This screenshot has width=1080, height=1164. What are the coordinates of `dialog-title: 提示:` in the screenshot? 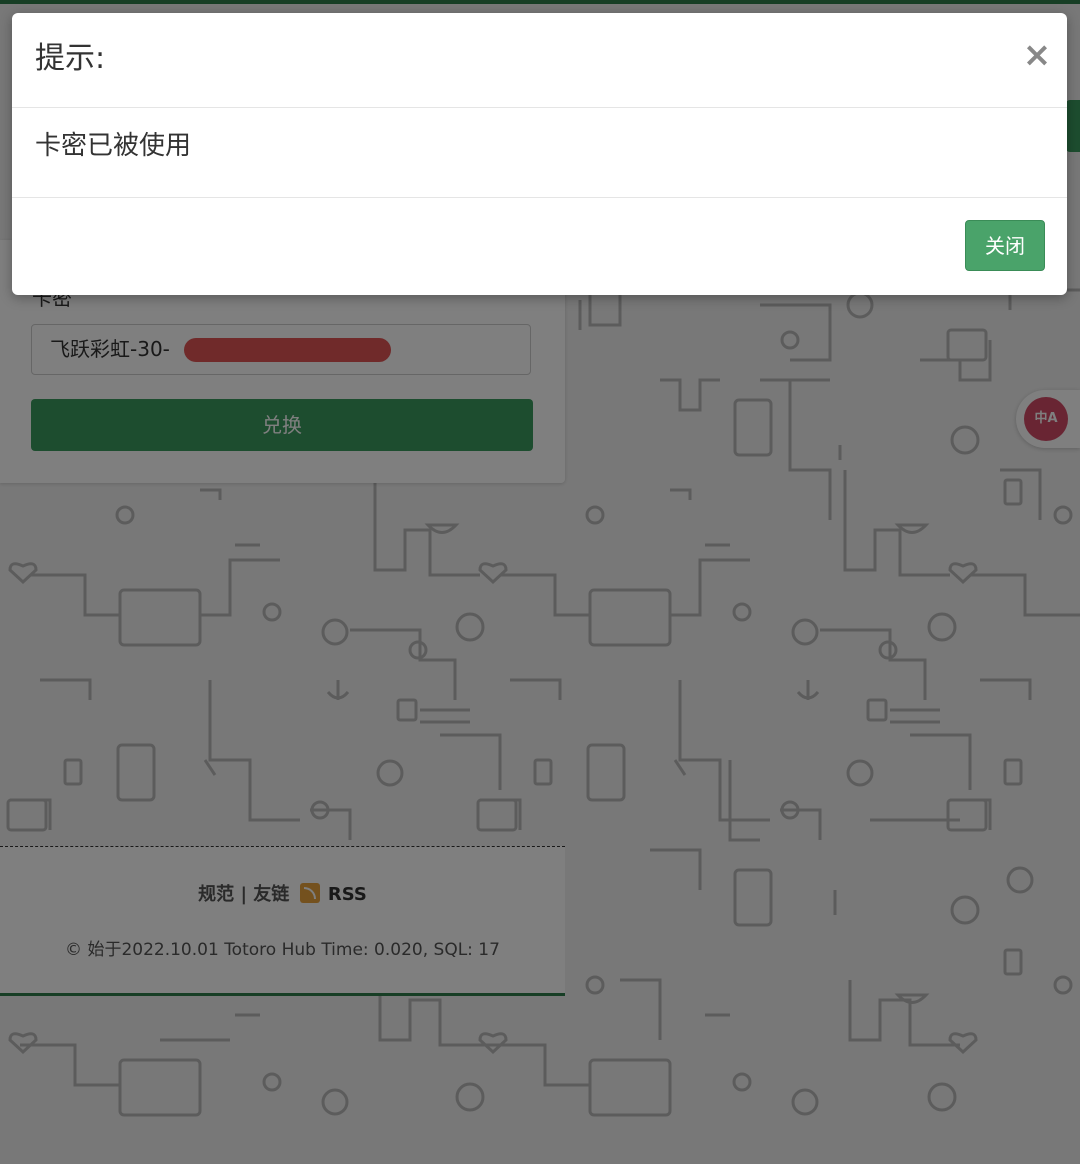 It's located at (70, 58).